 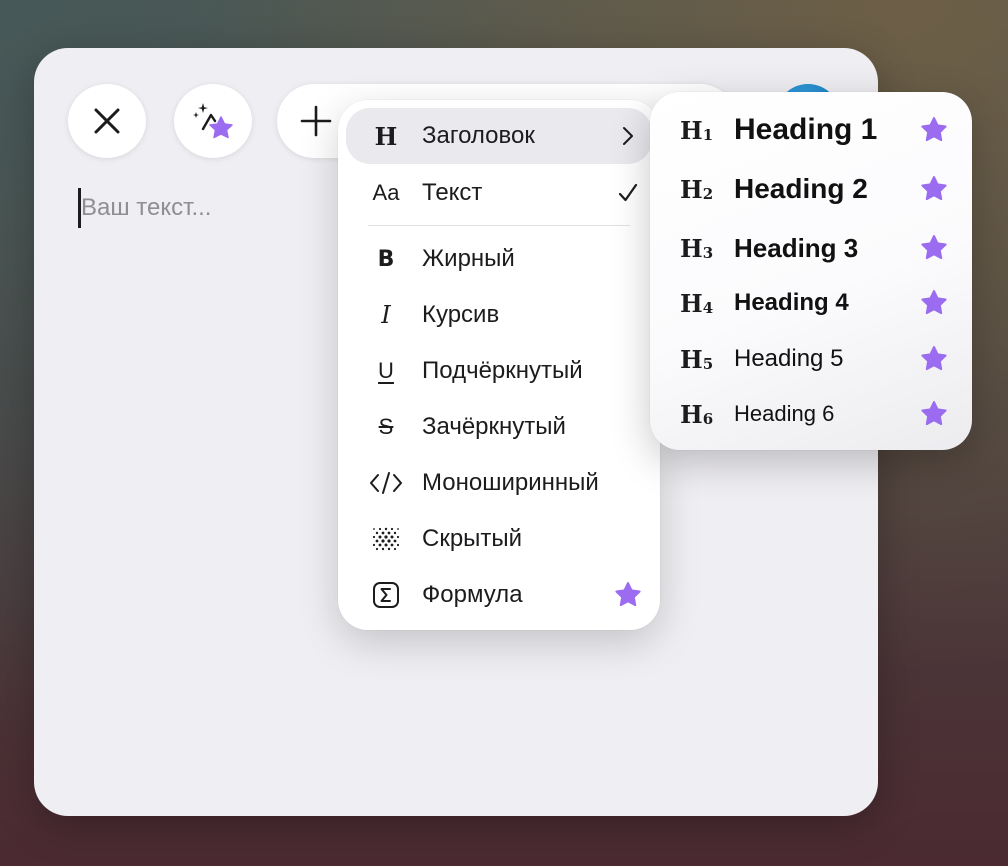 What do you see at coordinates (784, 413) in the screenshot?
I see `heading-6-label: Heading 6` at bounding box center [784, 413].